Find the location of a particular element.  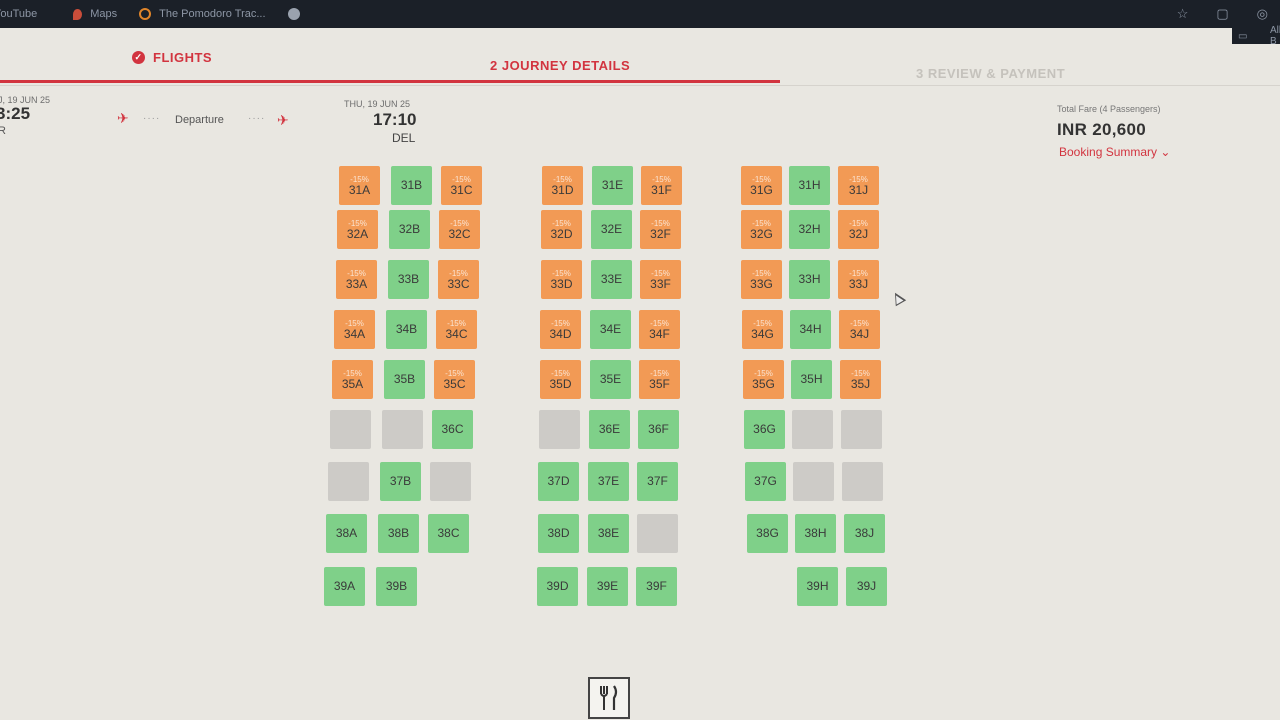

seat-38b: 38B is located at coordinates (398, 533).